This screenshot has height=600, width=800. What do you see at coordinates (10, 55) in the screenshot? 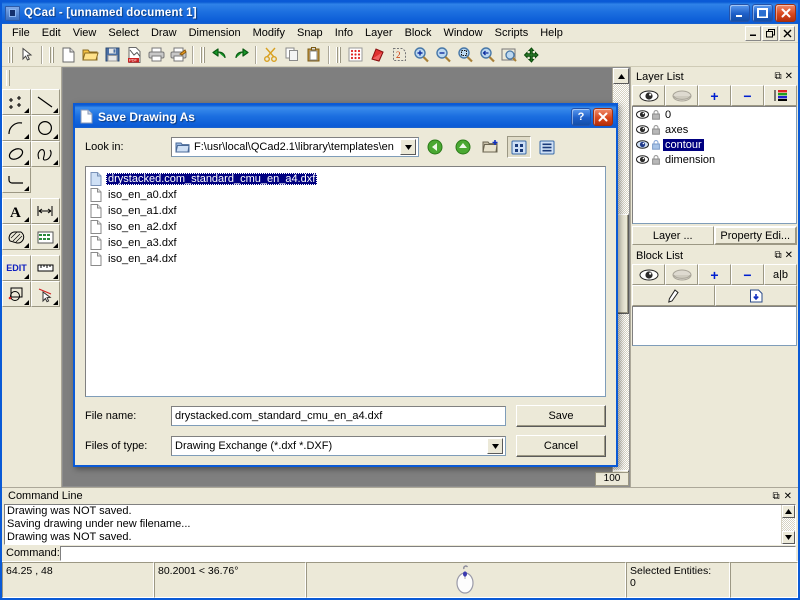
I see `toolbar-grip` at bounding box center [10, 55].